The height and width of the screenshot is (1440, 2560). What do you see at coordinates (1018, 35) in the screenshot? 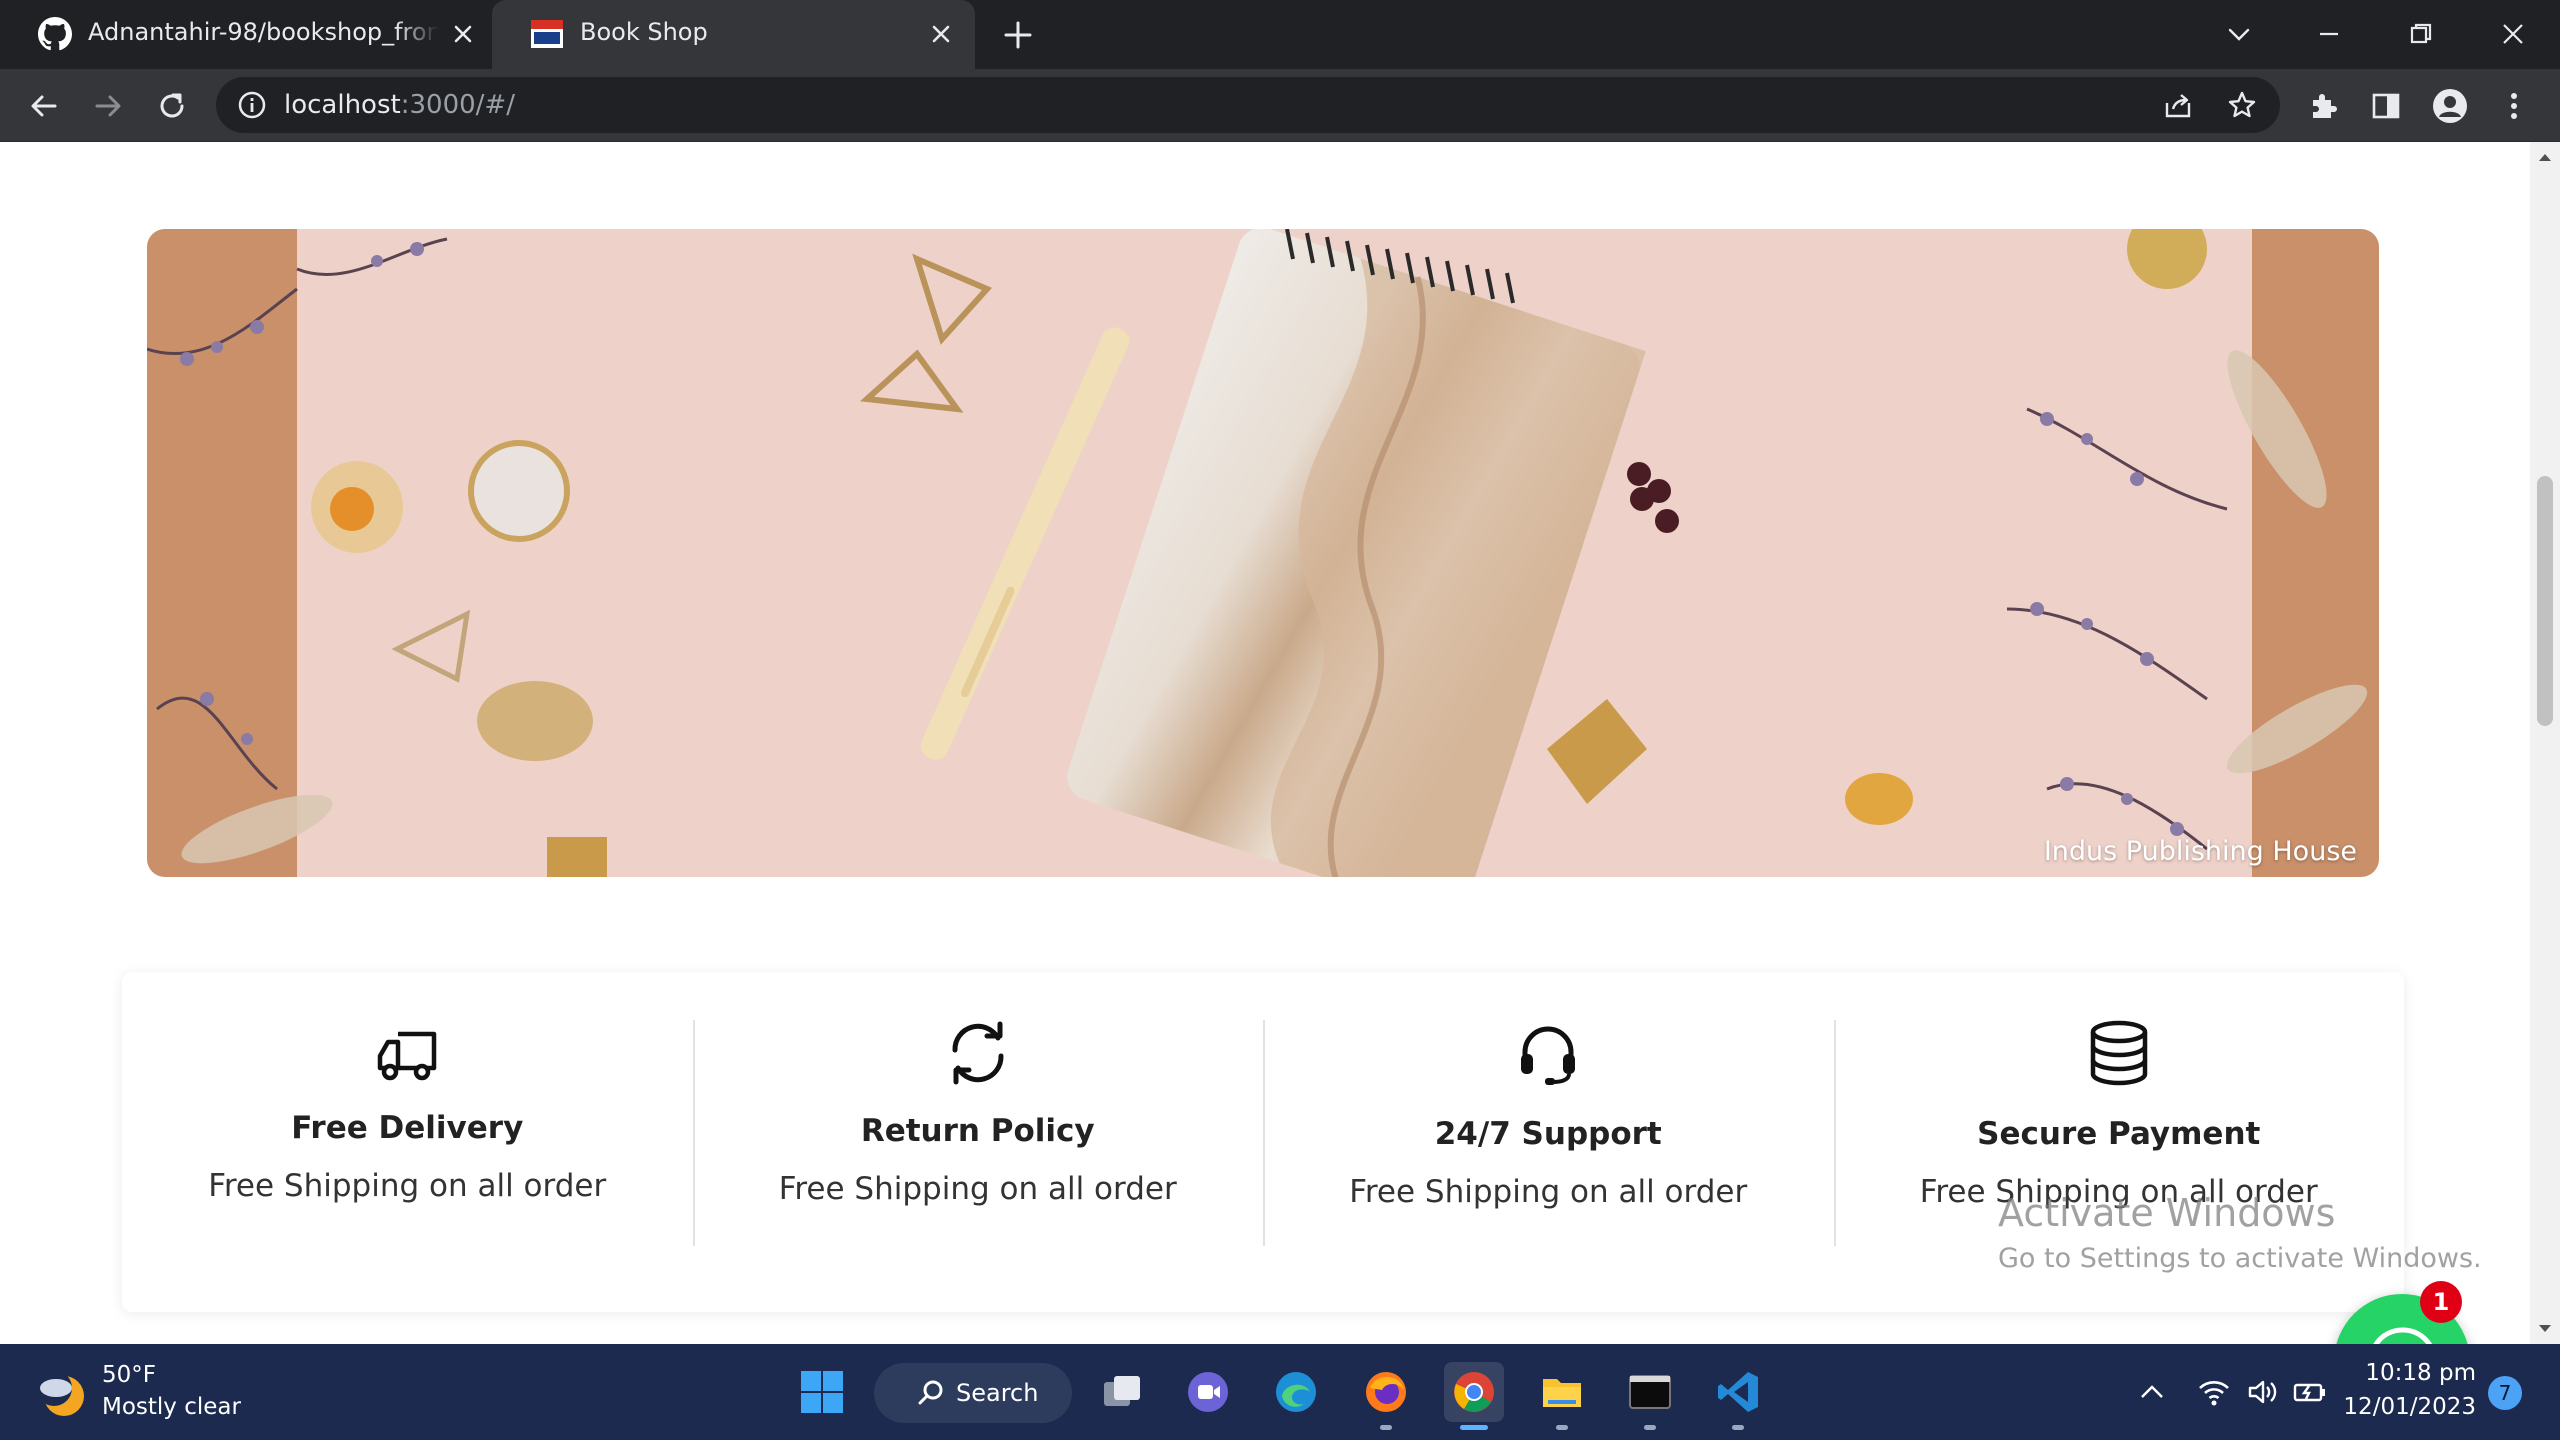
I see `new-tab-plus-icon` at bounding box center [1018, 35].